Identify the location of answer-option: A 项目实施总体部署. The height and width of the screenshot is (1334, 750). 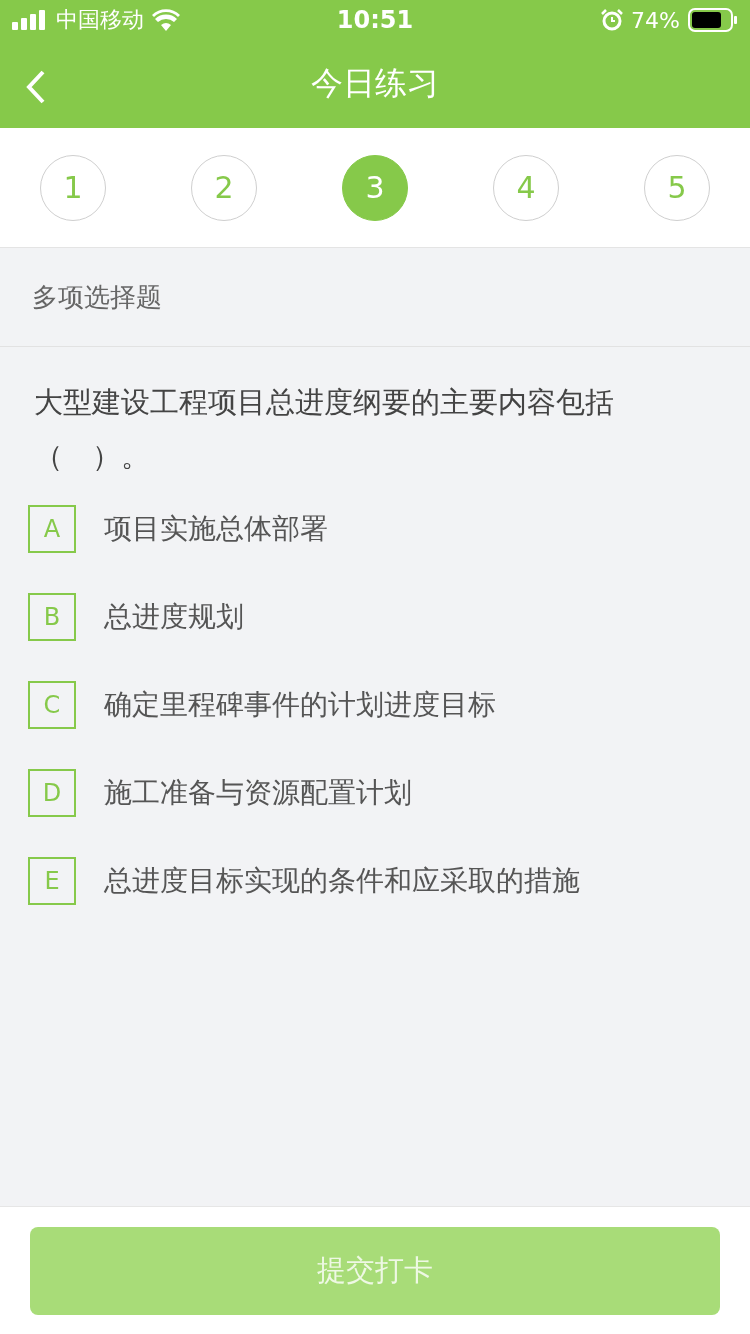
(375, 529).